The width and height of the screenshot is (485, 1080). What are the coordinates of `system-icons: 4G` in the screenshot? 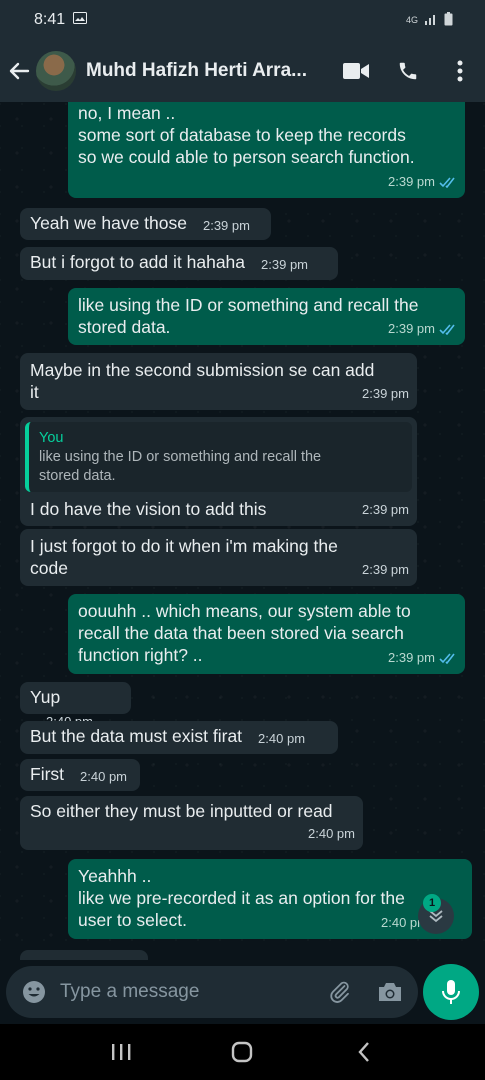 It's located at (429, 20).